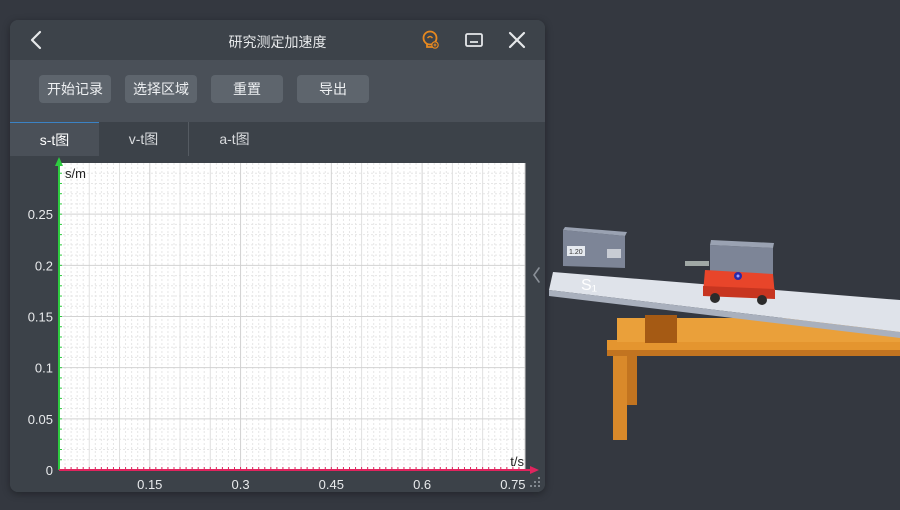 The height and width of the screenshot is (510, 900). Describe the element at coordinates (149, 484) in the screenshot. I see `x-tick-label: 0.15` at that location.